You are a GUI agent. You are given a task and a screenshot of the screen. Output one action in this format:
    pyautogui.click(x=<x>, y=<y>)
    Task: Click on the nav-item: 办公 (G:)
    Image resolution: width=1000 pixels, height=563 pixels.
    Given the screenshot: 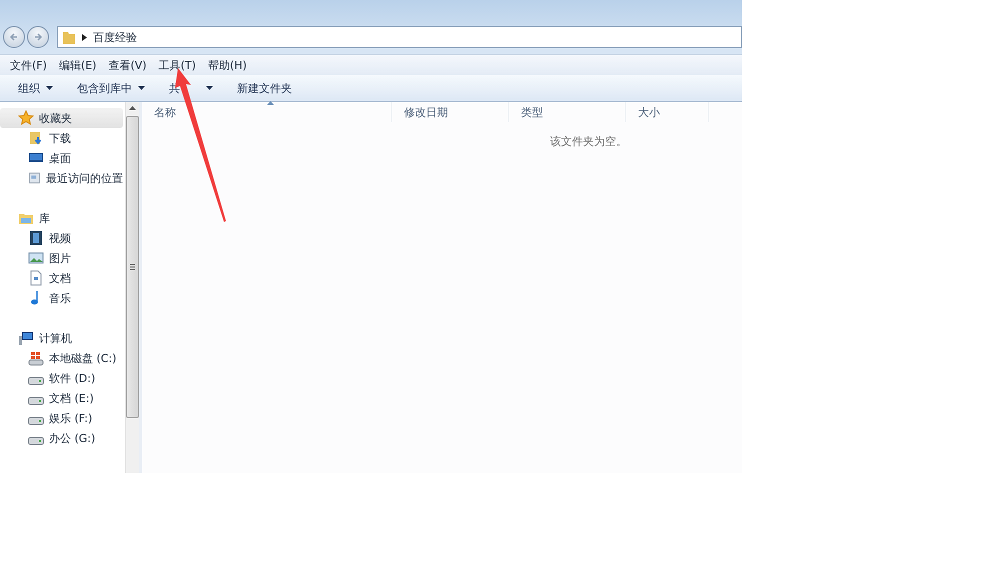 What is the action you would take?
    pyautogui.click(x=61, y=438)
    